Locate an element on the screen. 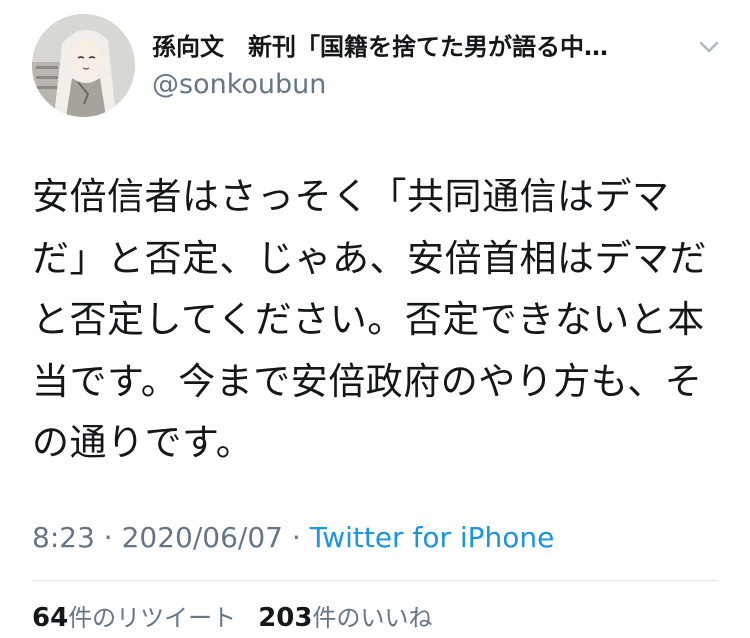 This screenshot has height=638, width=750. tweet-metadata: 8:23 · 2020/06/07 · Twitter for iPhone is located at coordinates (293, 538).